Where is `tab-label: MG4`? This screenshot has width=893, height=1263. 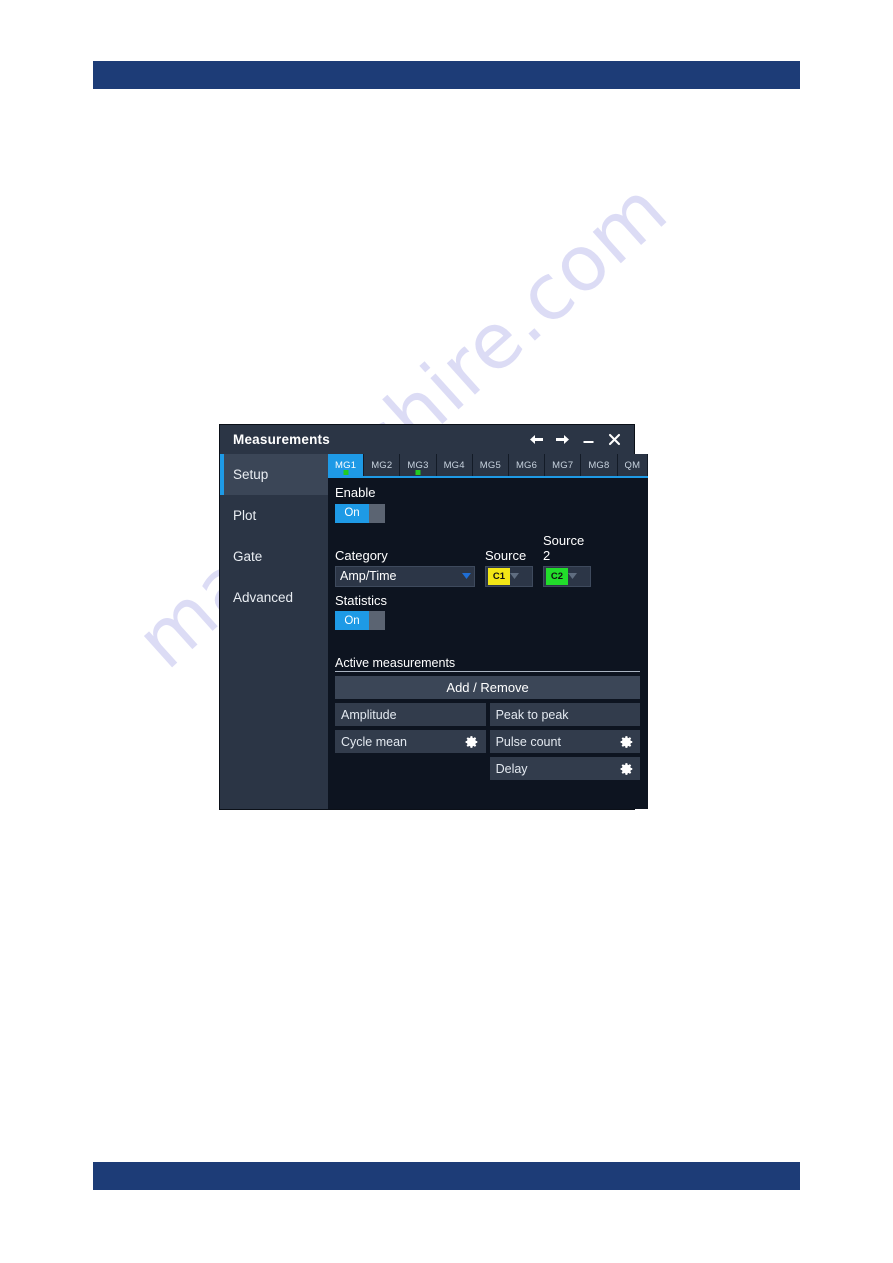 tab-label: MG4 is located at coordinates (454, 465).